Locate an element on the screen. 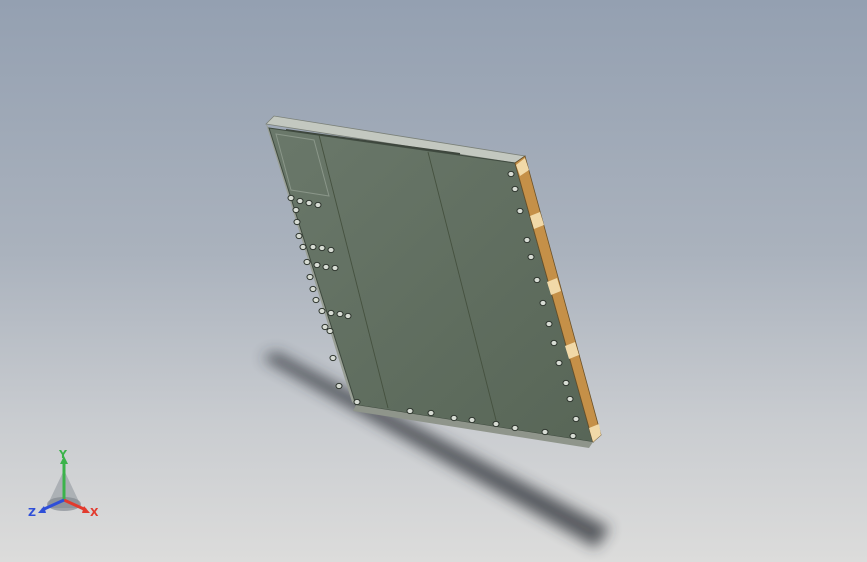 This screenshot has width=867, height=562. x-axis-label: X is located at coordinates (94, 512).